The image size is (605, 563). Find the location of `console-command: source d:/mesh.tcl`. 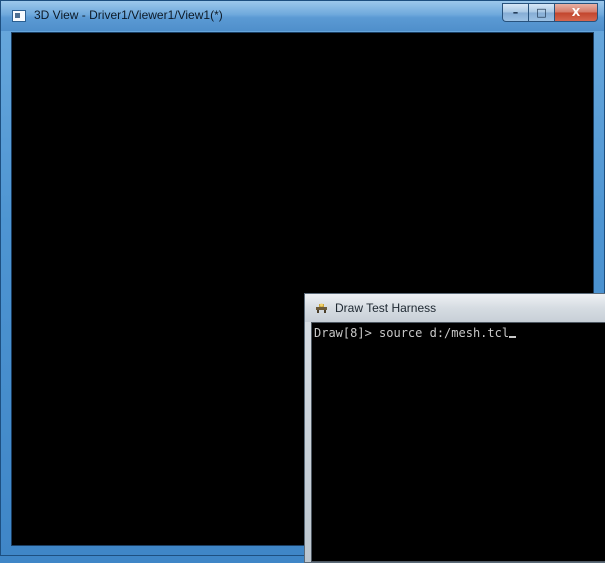

console-command: source d:/mesh.tcl is located at coordinates (444, 333).